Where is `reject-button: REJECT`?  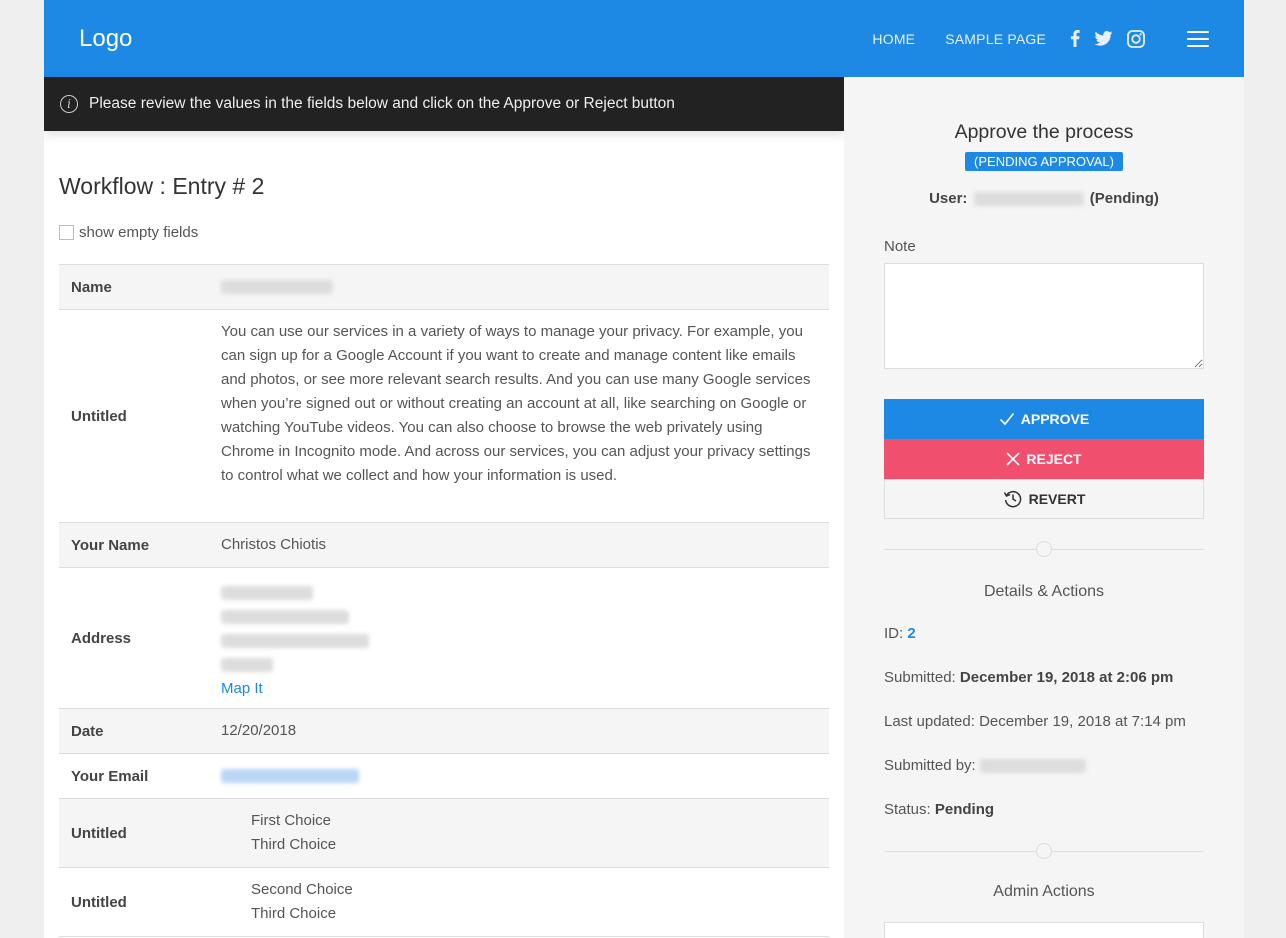 reject-button: REJECT is located at coordinates (1044, 459).